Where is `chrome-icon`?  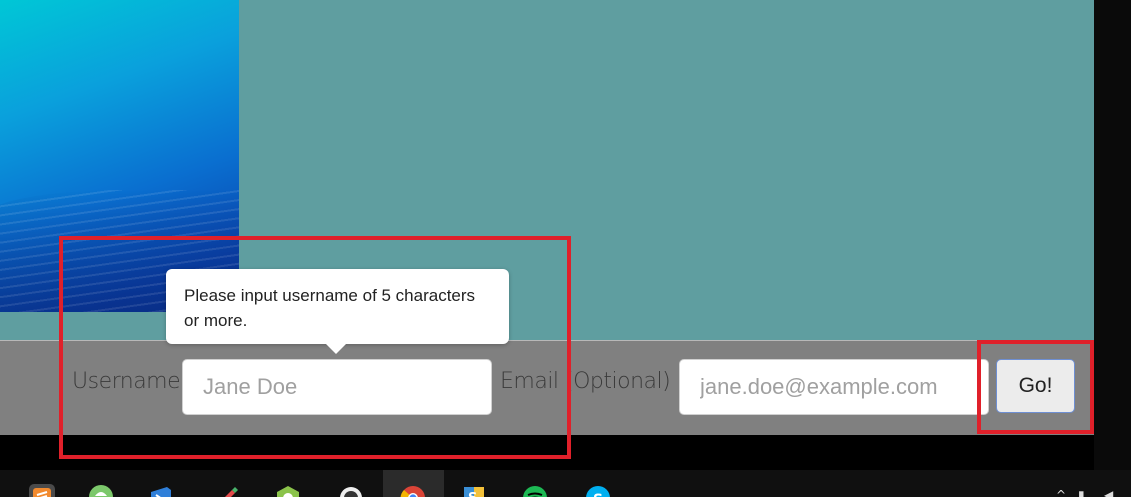 chrome-icon is located at coordinates (413, 490).